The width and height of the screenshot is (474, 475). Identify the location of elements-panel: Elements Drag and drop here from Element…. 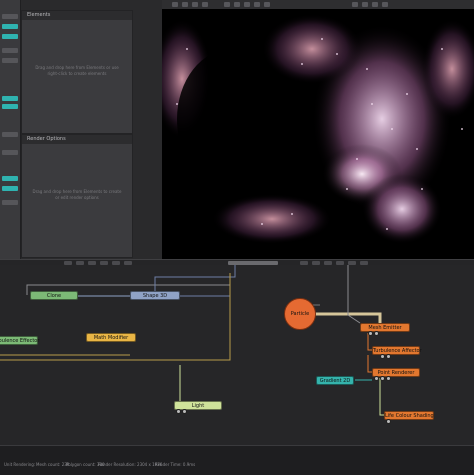
(77, 72).